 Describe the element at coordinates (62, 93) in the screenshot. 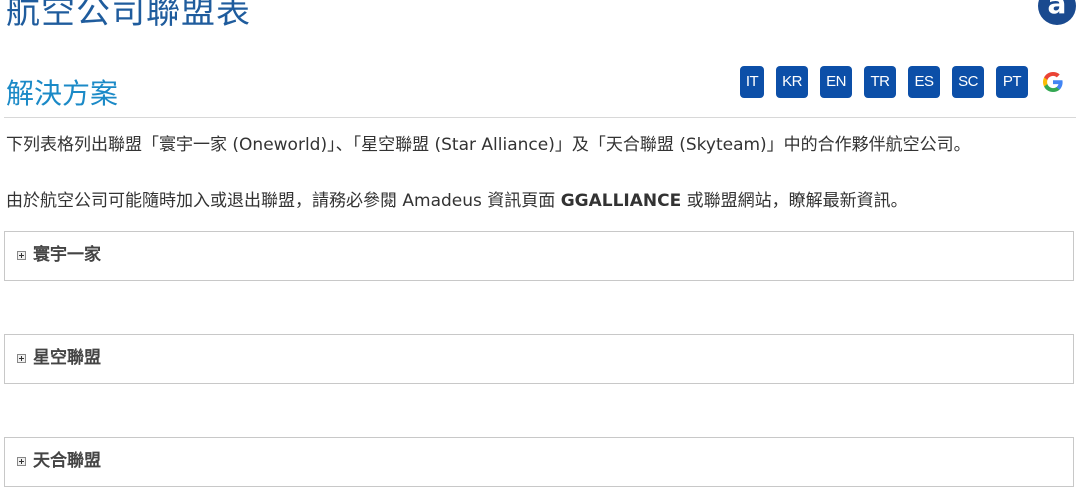

I see `section-heading: 解決方案` at that location.